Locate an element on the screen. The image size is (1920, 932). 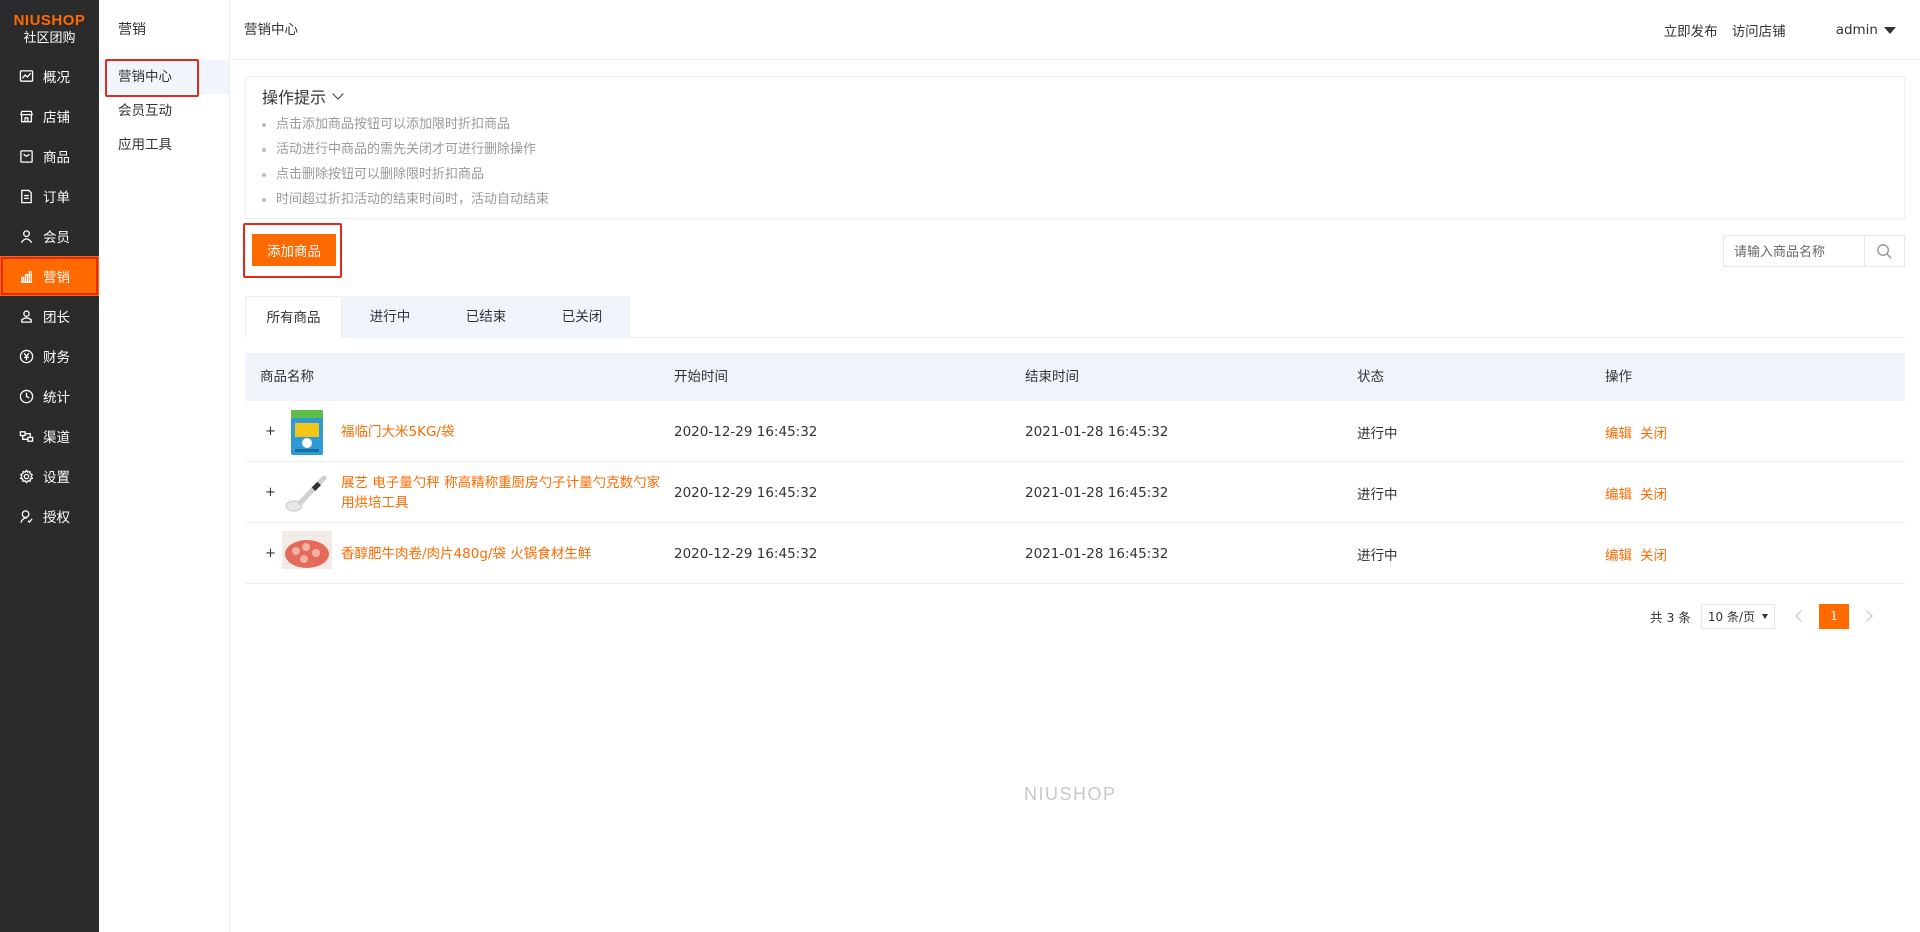
prev-page-icon is located at coordinates (1801, 616).